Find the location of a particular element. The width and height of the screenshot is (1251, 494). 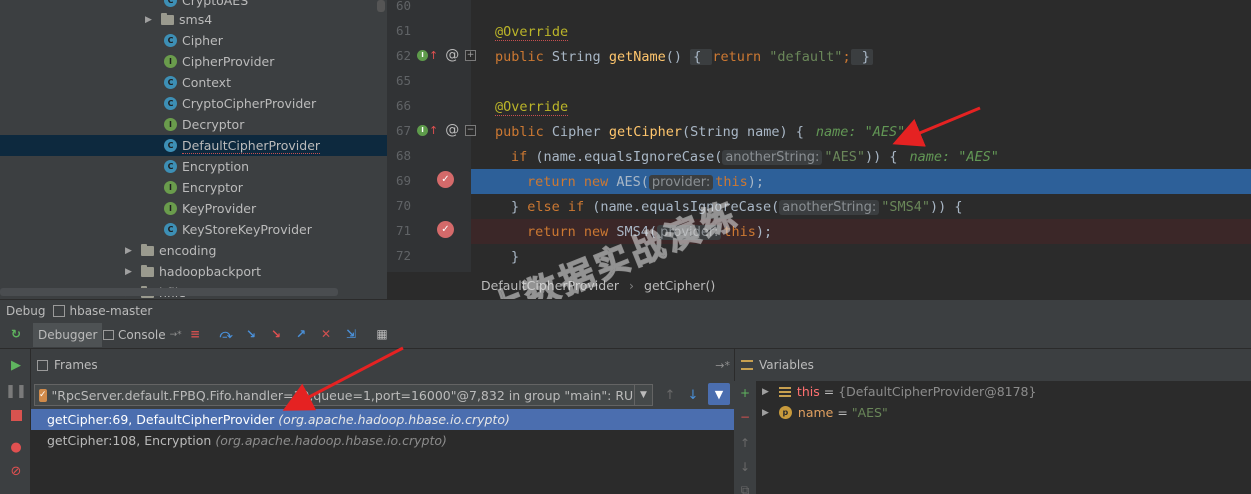

move-up-icon: ↑ is located at coordinates (745, 443).